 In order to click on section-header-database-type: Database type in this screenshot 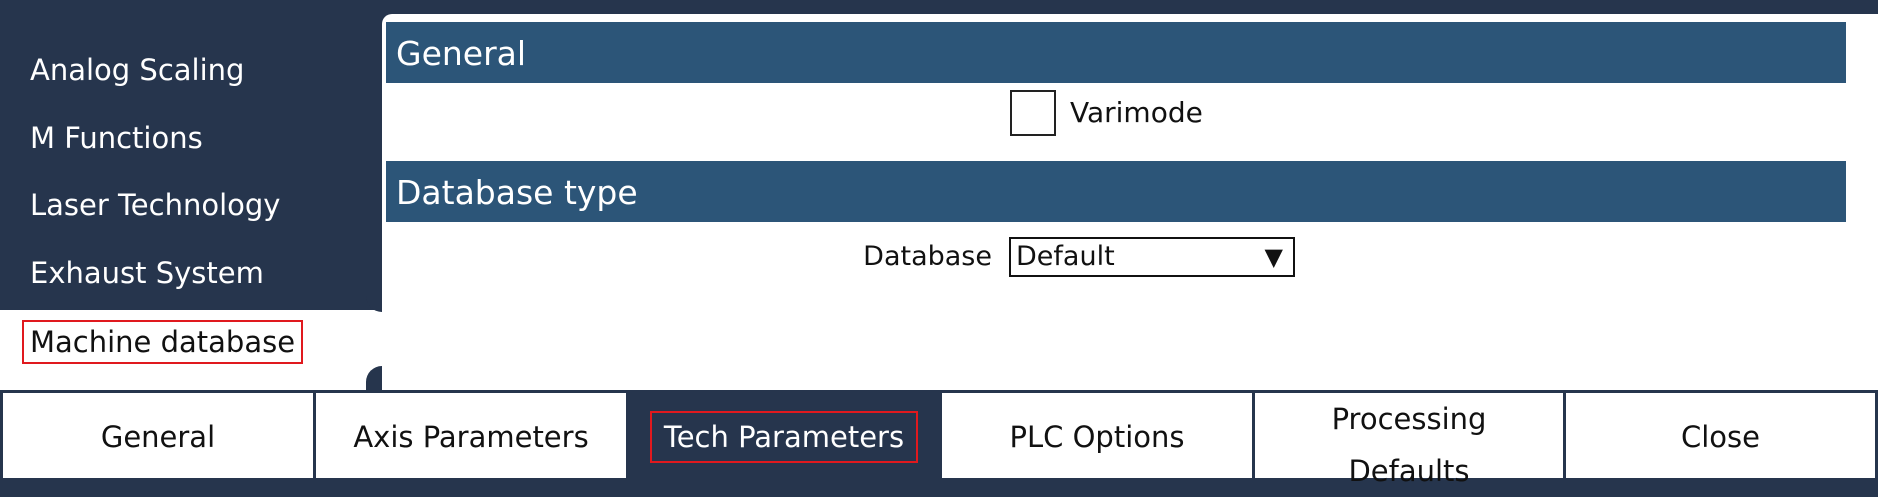, I will do `click(1116, 191)`.